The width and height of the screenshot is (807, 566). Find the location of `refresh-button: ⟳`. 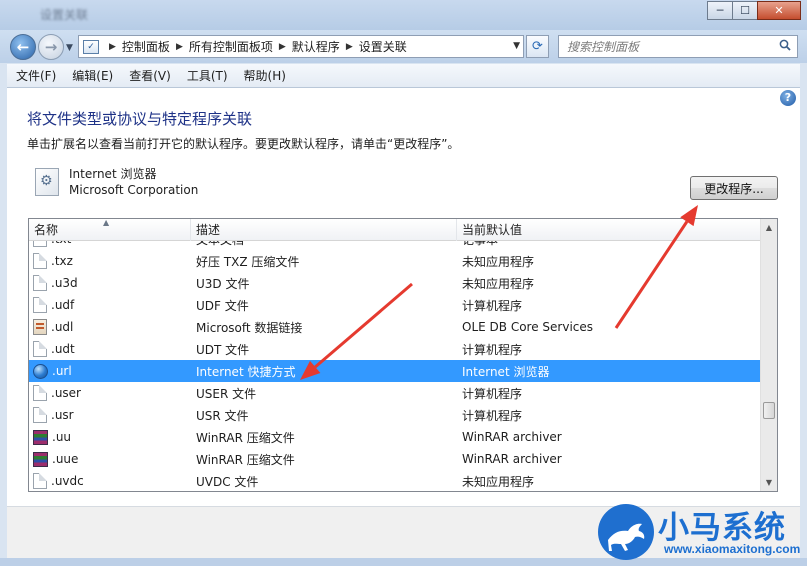

refresh-button: ⟳ is located at coordinates (537, 46).